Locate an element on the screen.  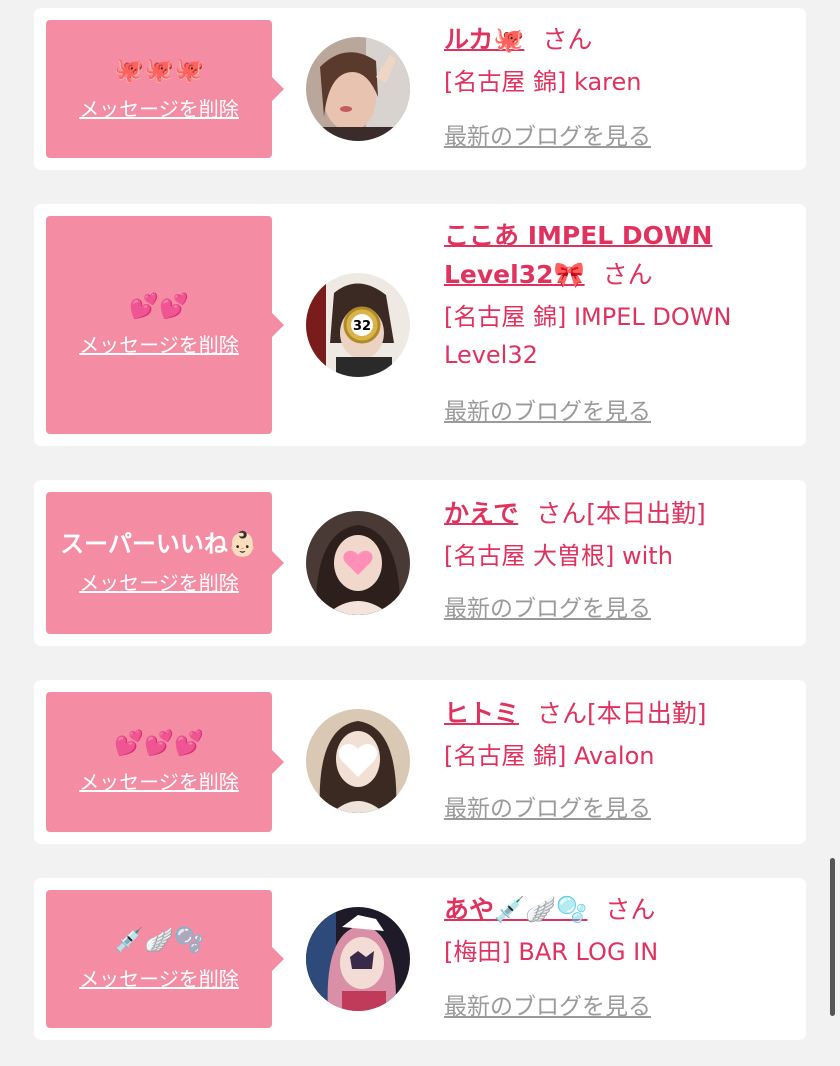
avatar: 32 is located at coordinates (358, 325).